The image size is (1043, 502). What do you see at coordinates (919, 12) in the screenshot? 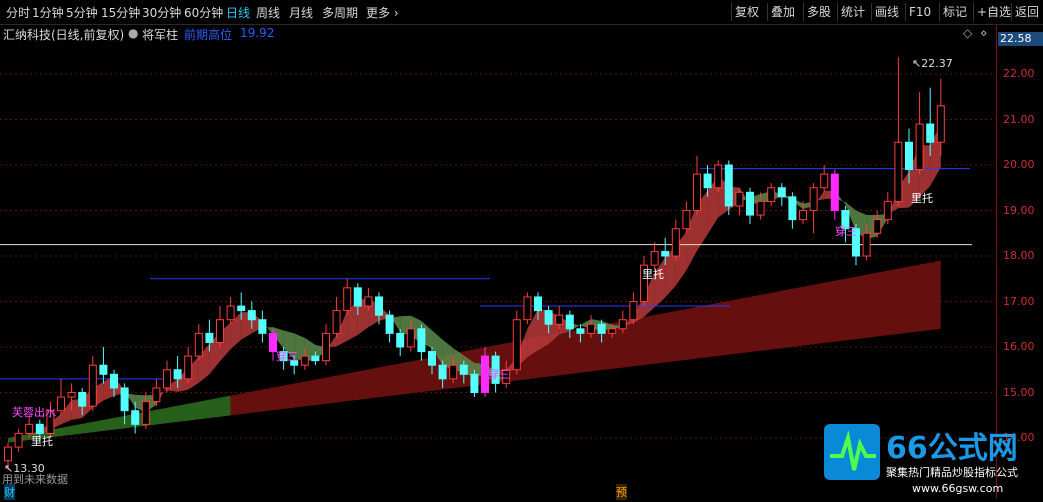
I see `f10-button: F10` at bounding box center [919, 12].